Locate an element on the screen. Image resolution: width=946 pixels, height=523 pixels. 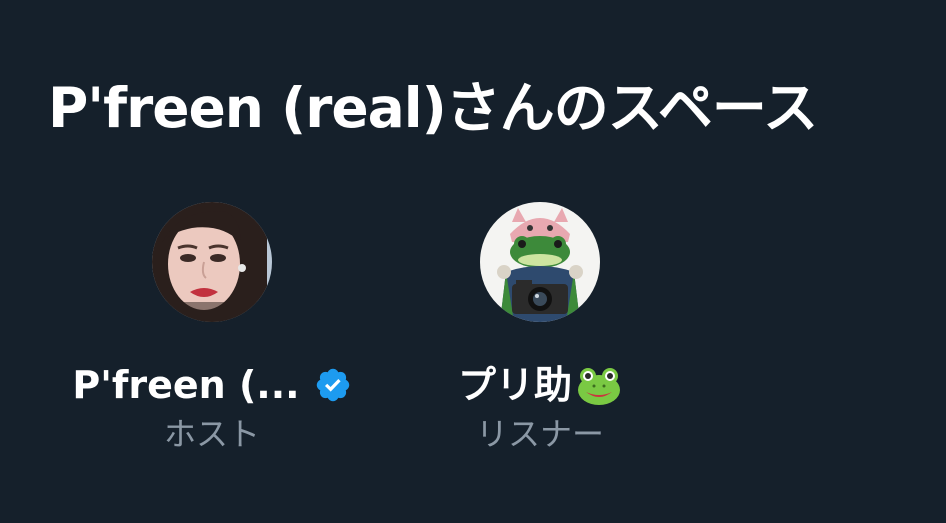
host-avatar is located at coordinates (212, 262).